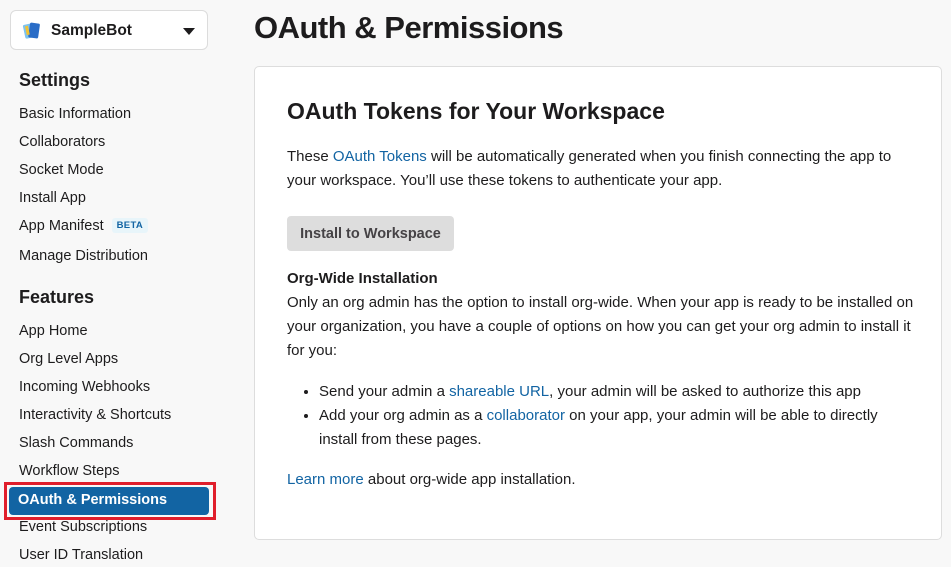  Describe the element at coordinates (526, 415) in the screenshot. I see `collaborator-link: collaborator` at that location.